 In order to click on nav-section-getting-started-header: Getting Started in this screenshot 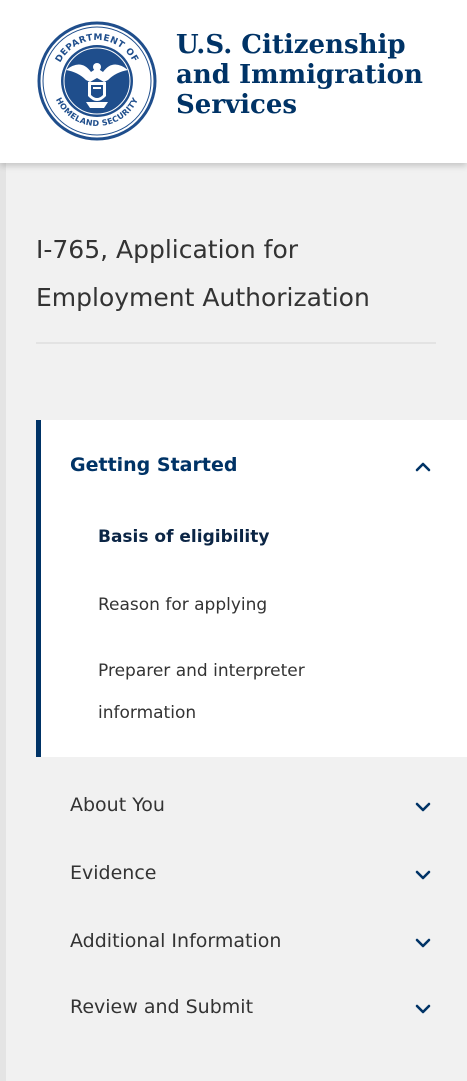, I will do `click(153, 465)`.